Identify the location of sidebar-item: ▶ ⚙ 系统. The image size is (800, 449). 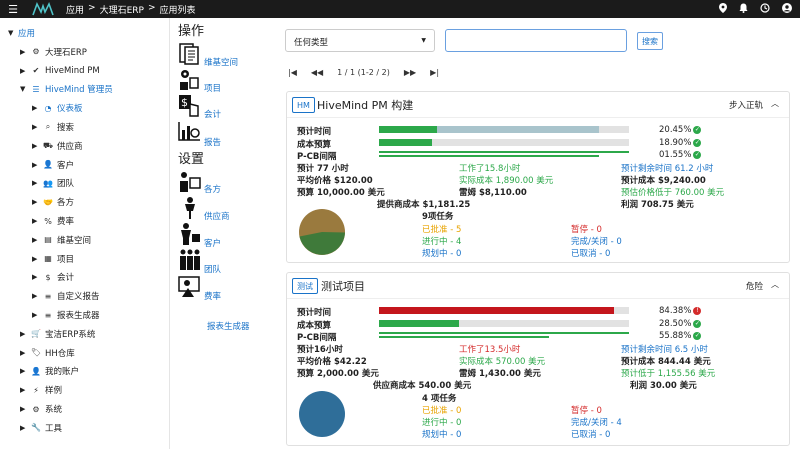
(41, 409).